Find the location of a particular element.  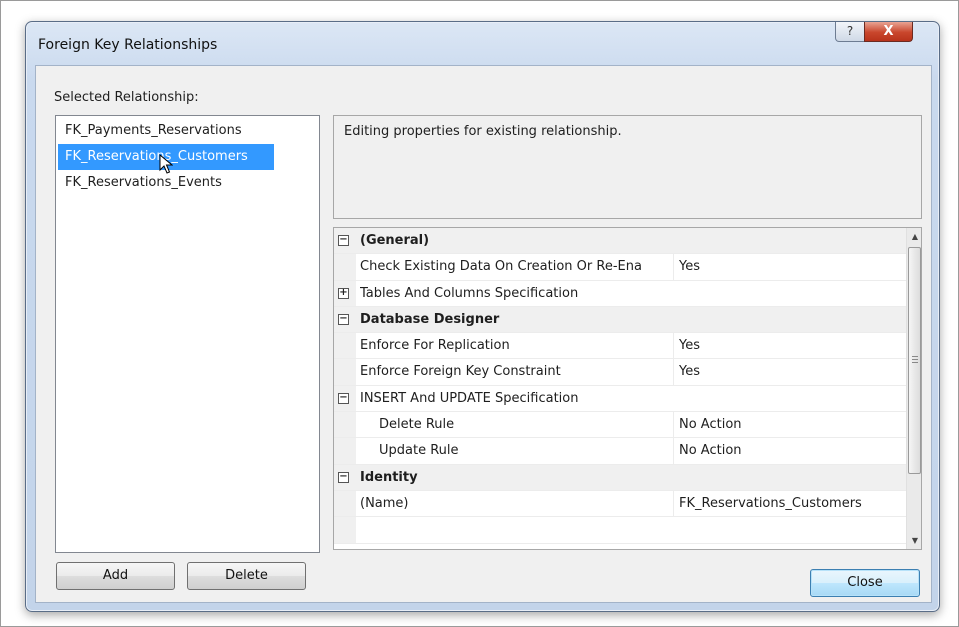

selected-relationship-label: Selected Relationship: is located at coordinates (126, 97).